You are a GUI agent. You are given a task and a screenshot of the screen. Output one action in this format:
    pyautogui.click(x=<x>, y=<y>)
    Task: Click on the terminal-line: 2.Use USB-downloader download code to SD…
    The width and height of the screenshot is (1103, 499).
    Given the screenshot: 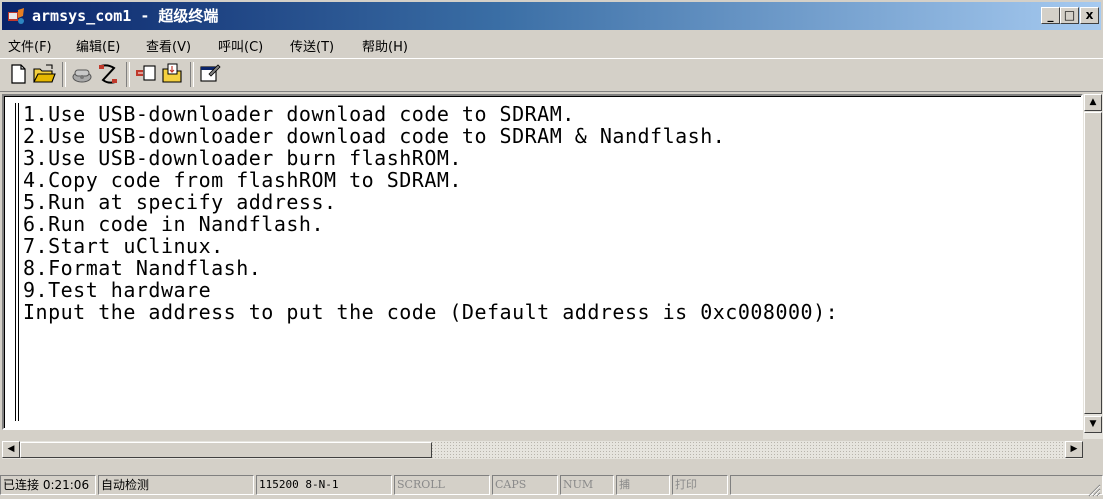 What is the action you would take?
    pyautogui.click(x=374, y=136)
    